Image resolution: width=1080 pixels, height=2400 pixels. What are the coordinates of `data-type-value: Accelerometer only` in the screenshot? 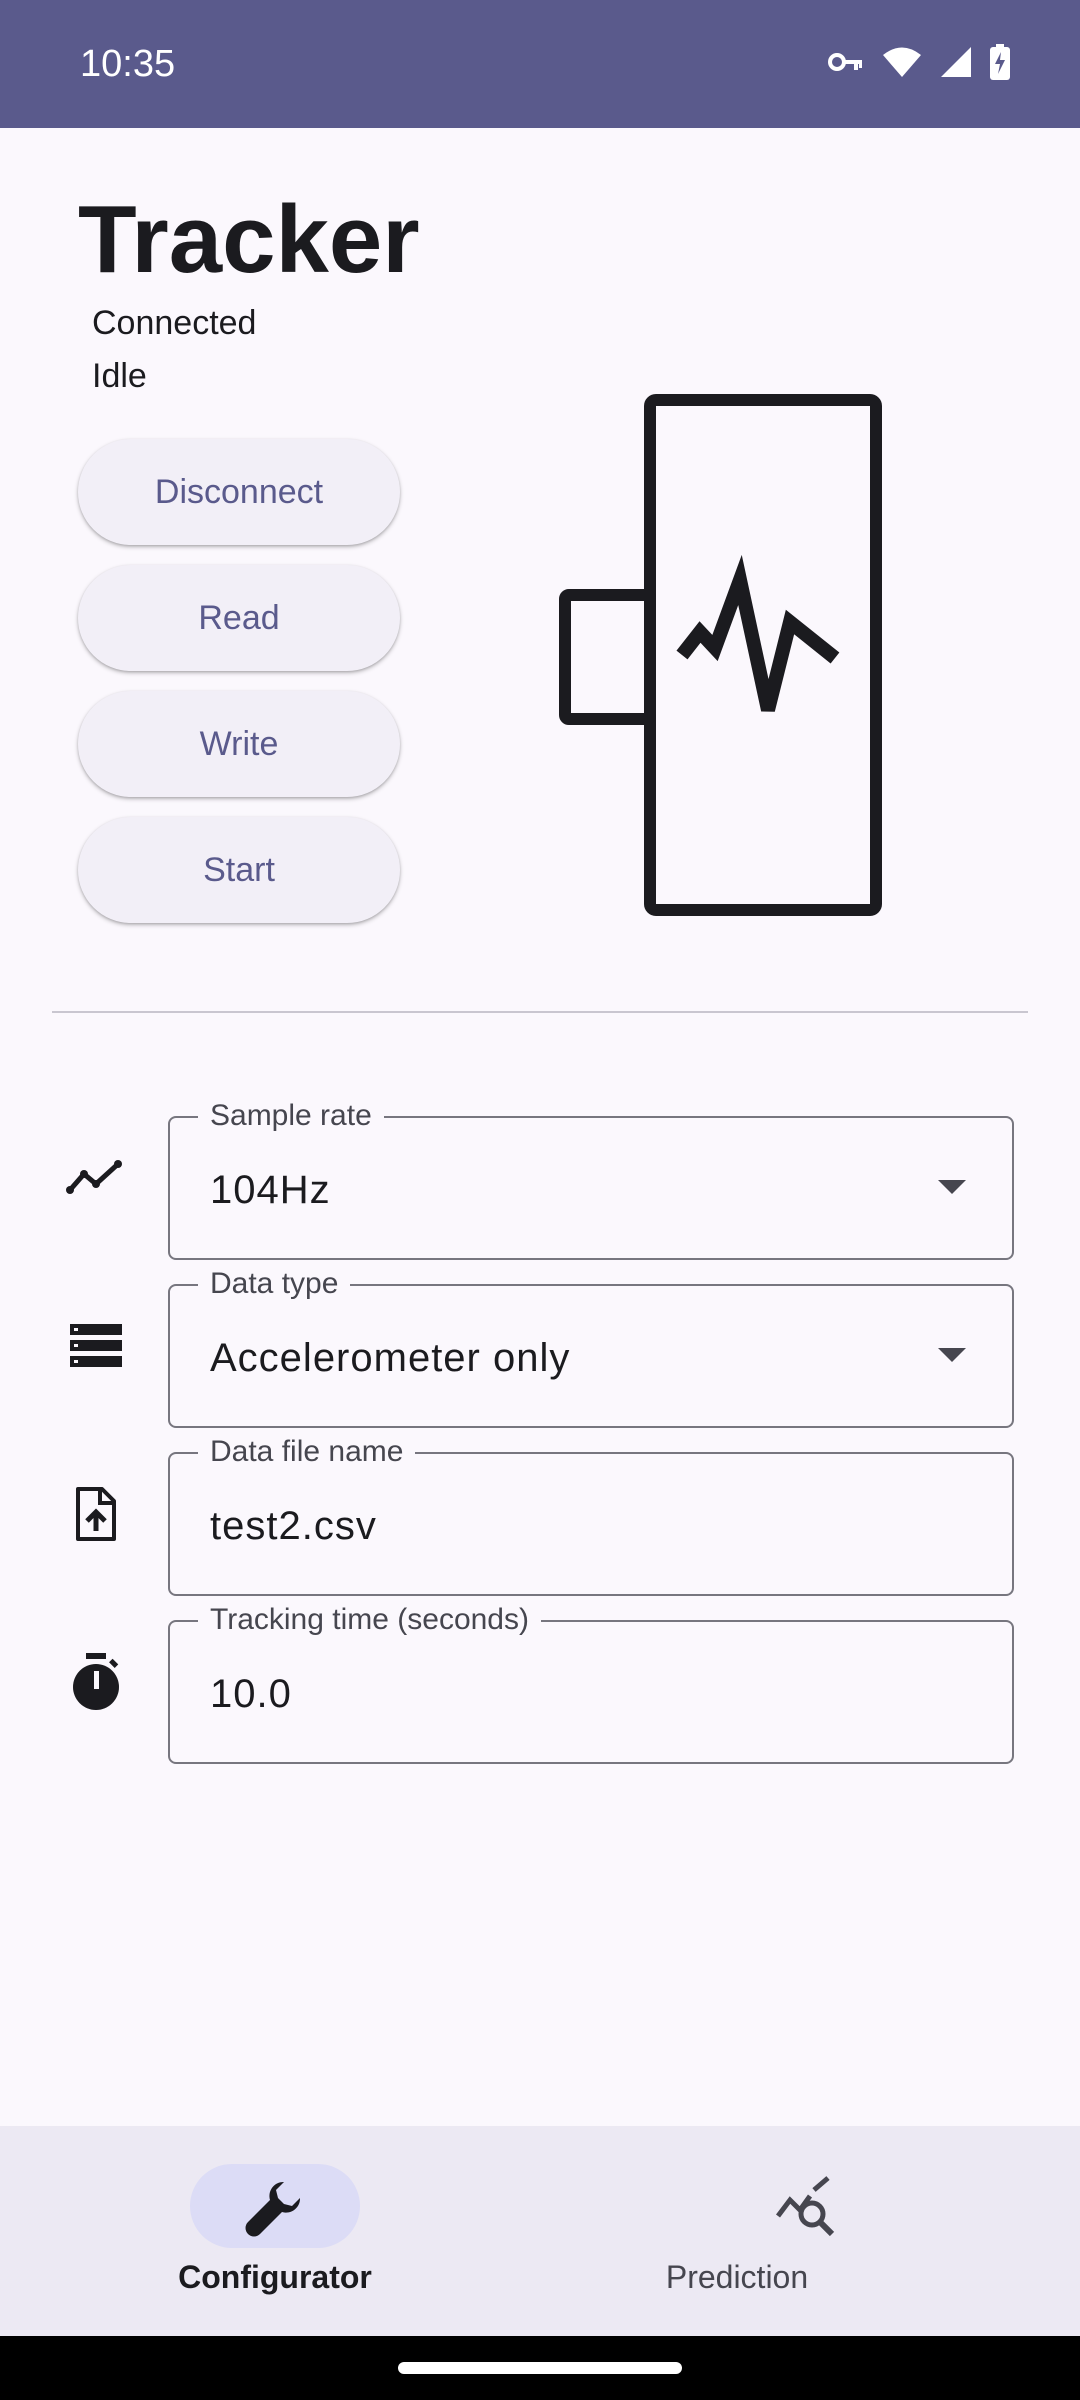 It's located at (390, 1358).